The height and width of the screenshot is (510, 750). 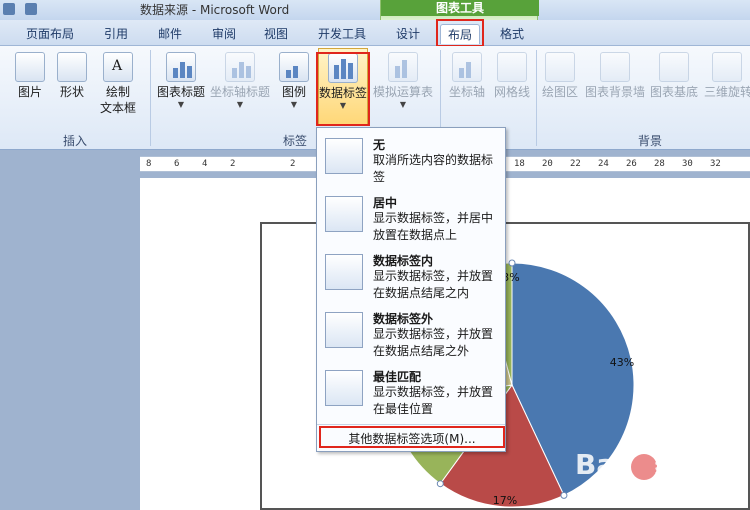 What do you see at coordinates (344, 156) in the screenshot?
I see `none-label-icon` at bounding box center [344, 156].